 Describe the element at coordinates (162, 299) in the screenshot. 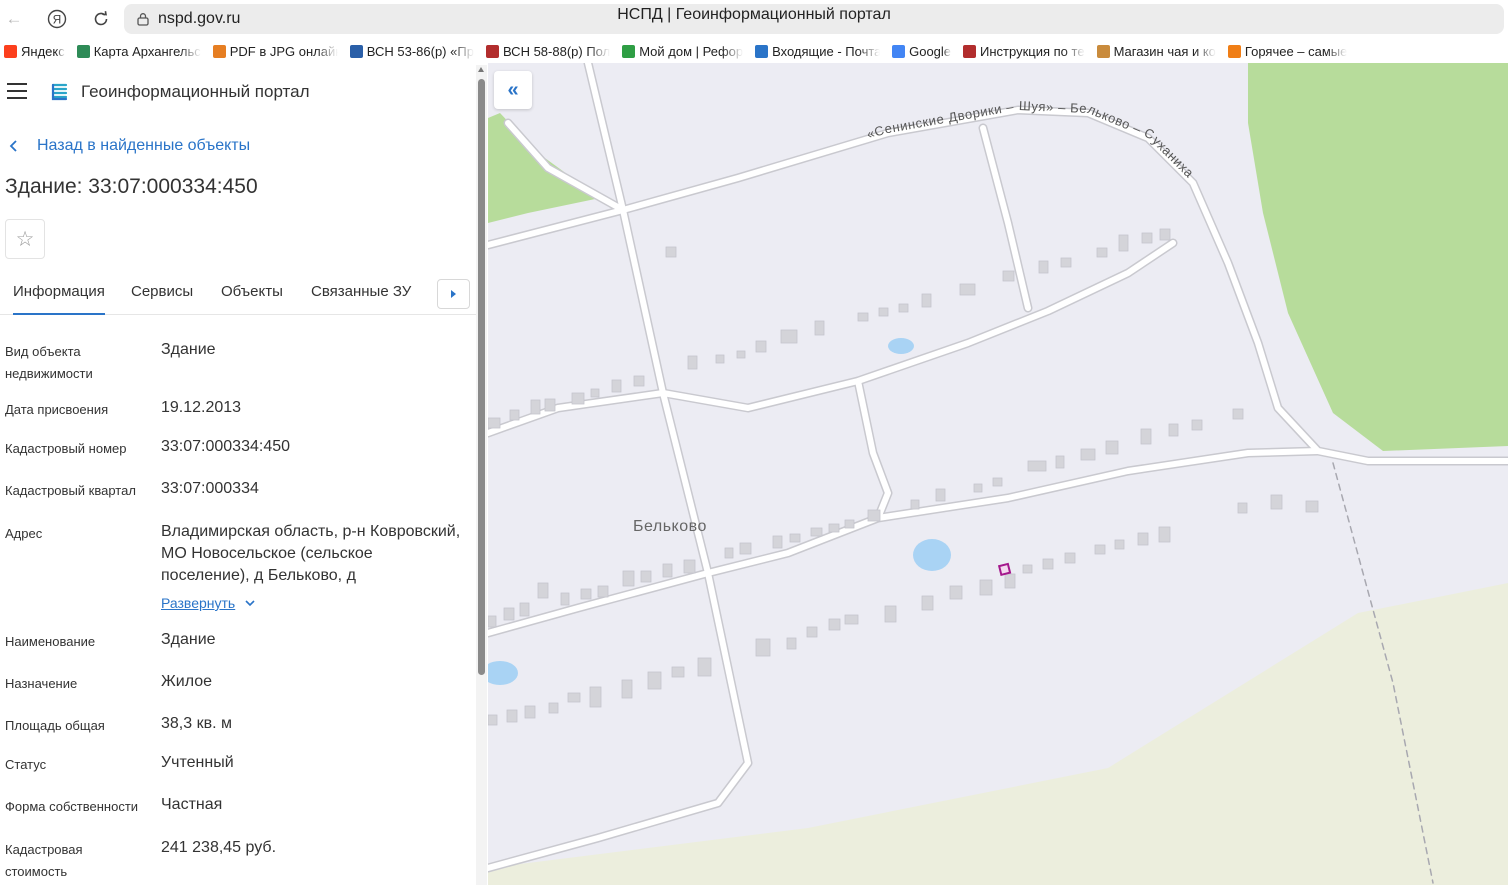

I see `tab-services: Сервисы` at that location.